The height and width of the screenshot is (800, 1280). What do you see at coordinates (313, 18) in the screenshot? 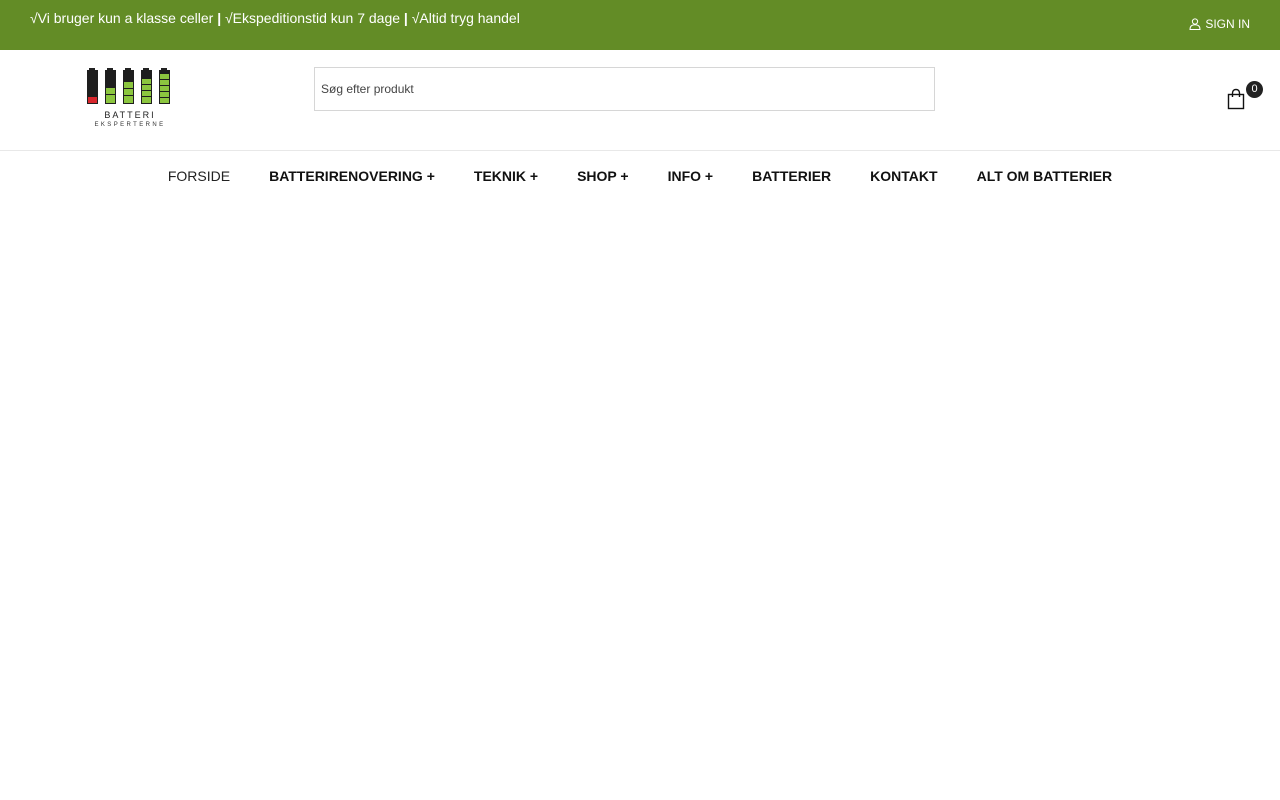
I see `announcement-msg-2: √Ekspeditionstid kun 7 dage` at bounding box center [313, 18].